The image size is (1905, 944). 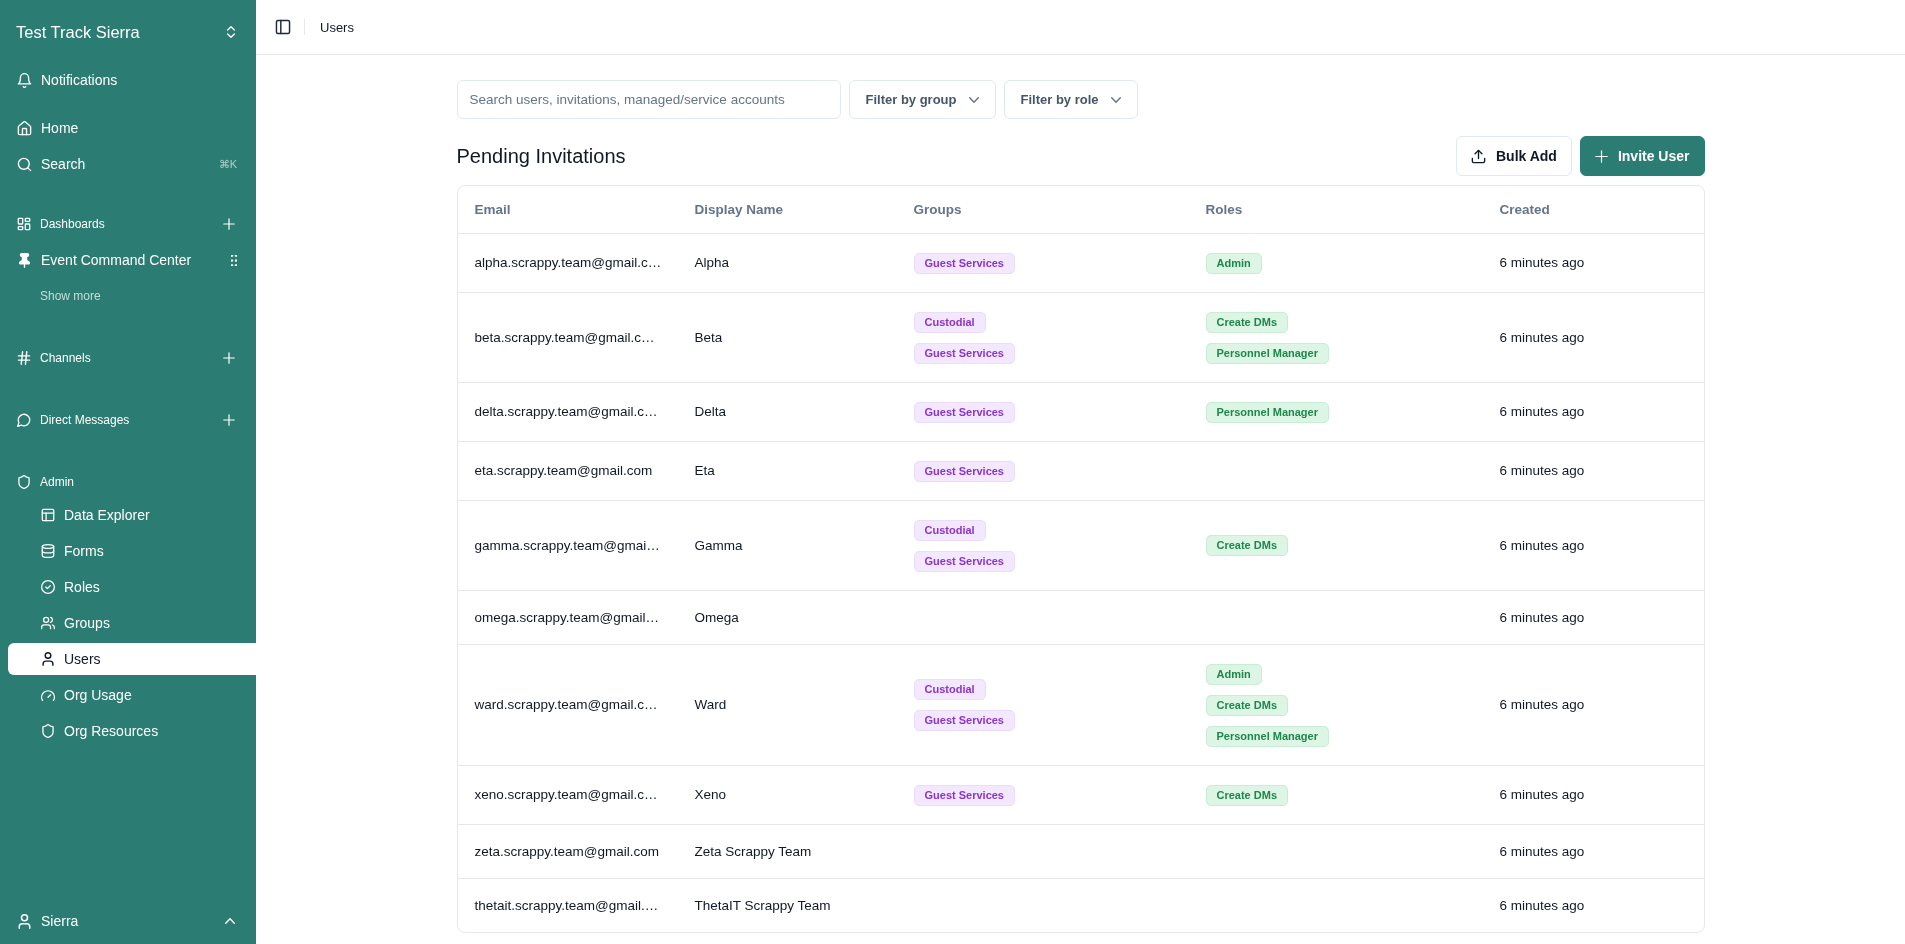 What do you see at coordinates (24, 420) in the screenshot?
I see `chat-bubble-icon` at bounding box center [24, 420].